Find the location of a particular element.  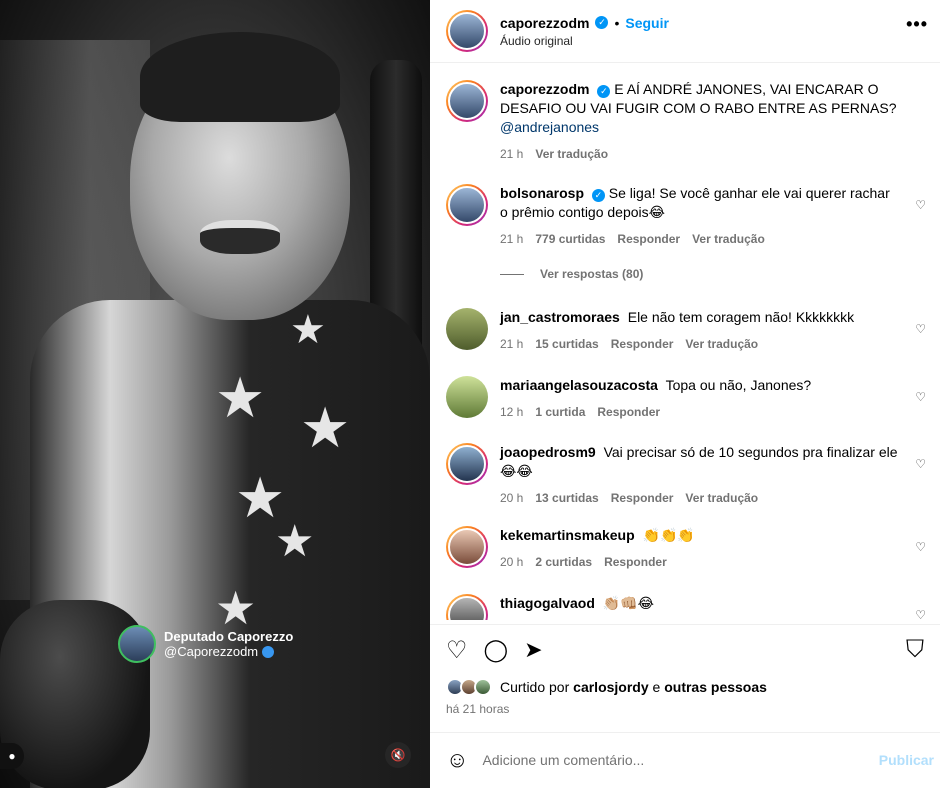

caption-username: caporezzodm is located at coordinates (544, 89).